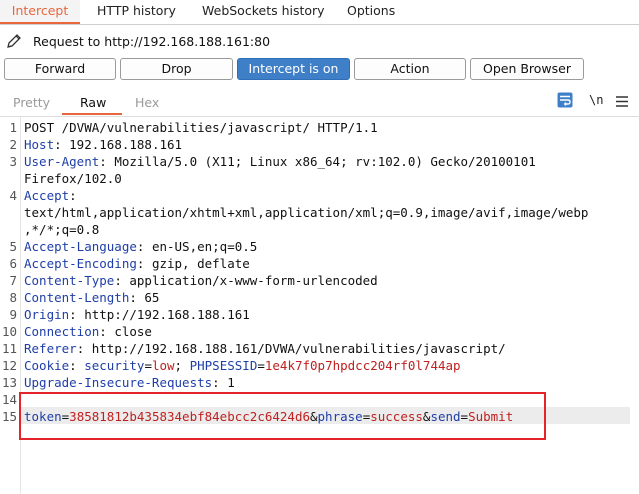 The image size is (639, 494). Describe the element at coordinates (13, 127) in the screenshot. I see `line-number: 1` at that location.